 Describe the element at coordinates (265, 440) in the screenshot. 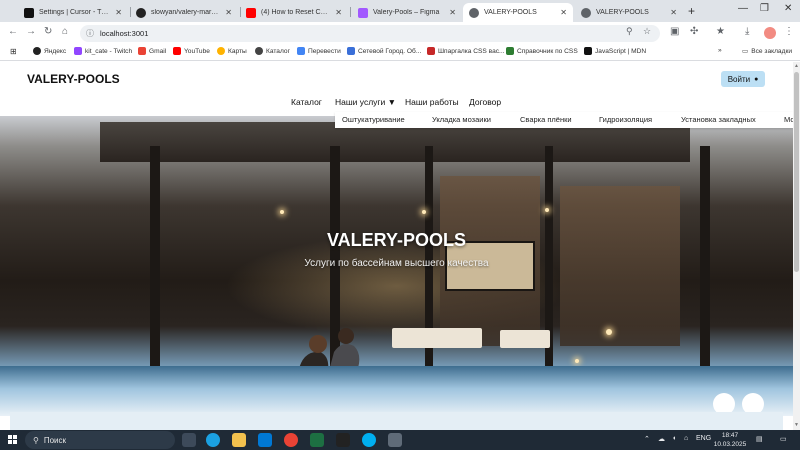

I see `outlook-icon` at that location.